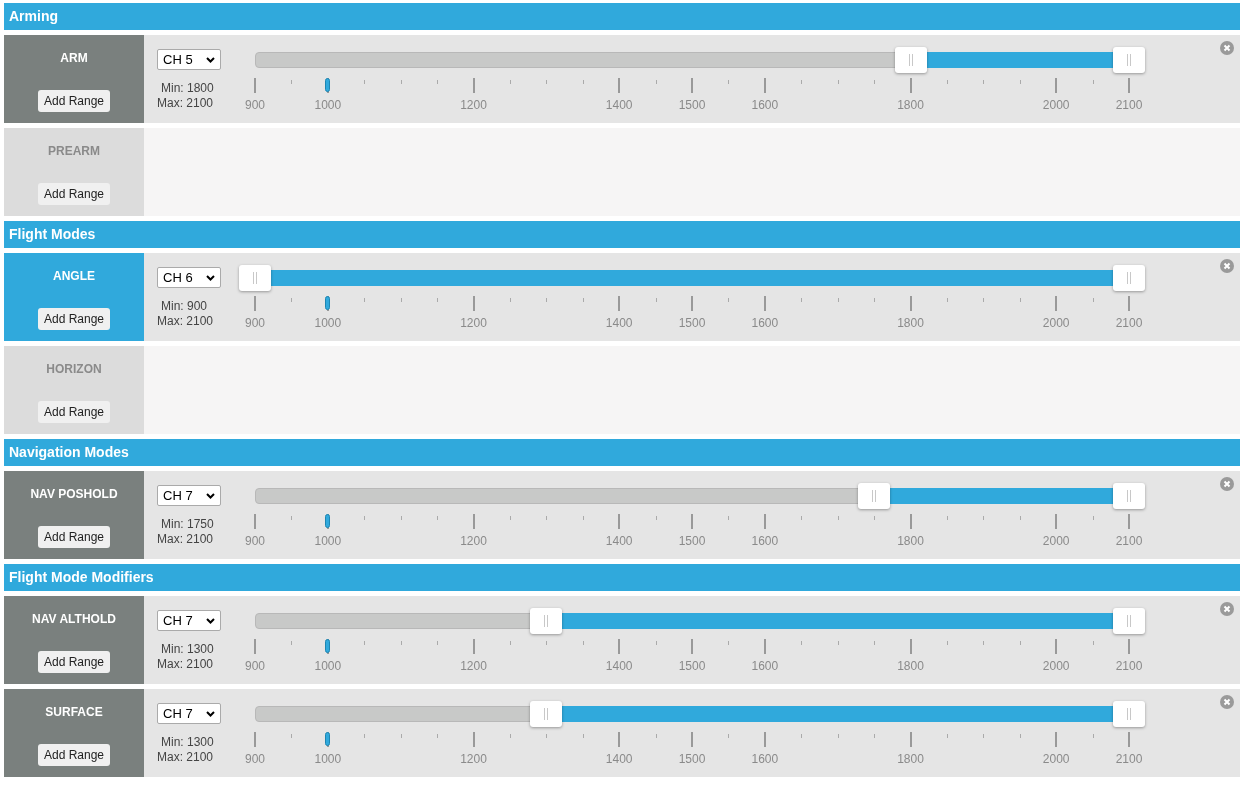 The width and height of the screenshot is (1244, 796). Describe the element at coordinates (622, 16) in the screenshot. I see `section-header: Arming` at that location.